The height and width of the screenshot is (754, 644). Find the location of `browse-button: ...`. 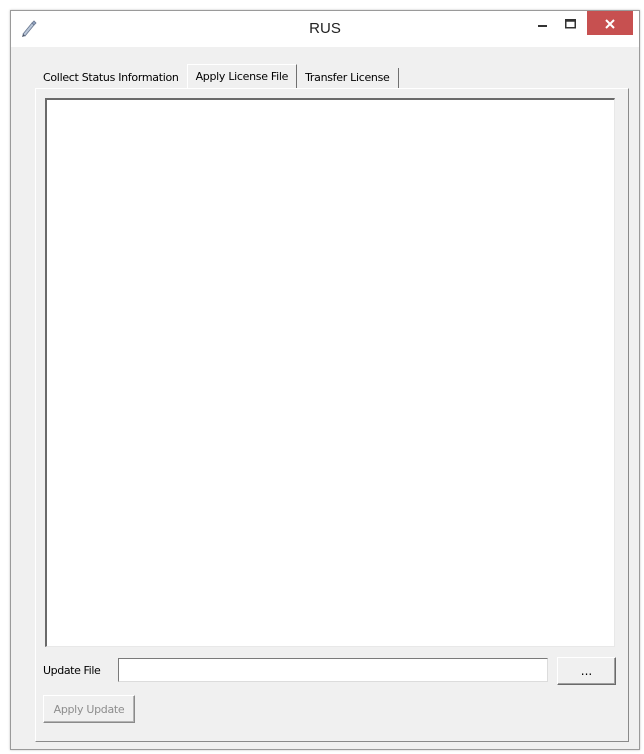

browse-button: ... is located at coordinates (586, 671).